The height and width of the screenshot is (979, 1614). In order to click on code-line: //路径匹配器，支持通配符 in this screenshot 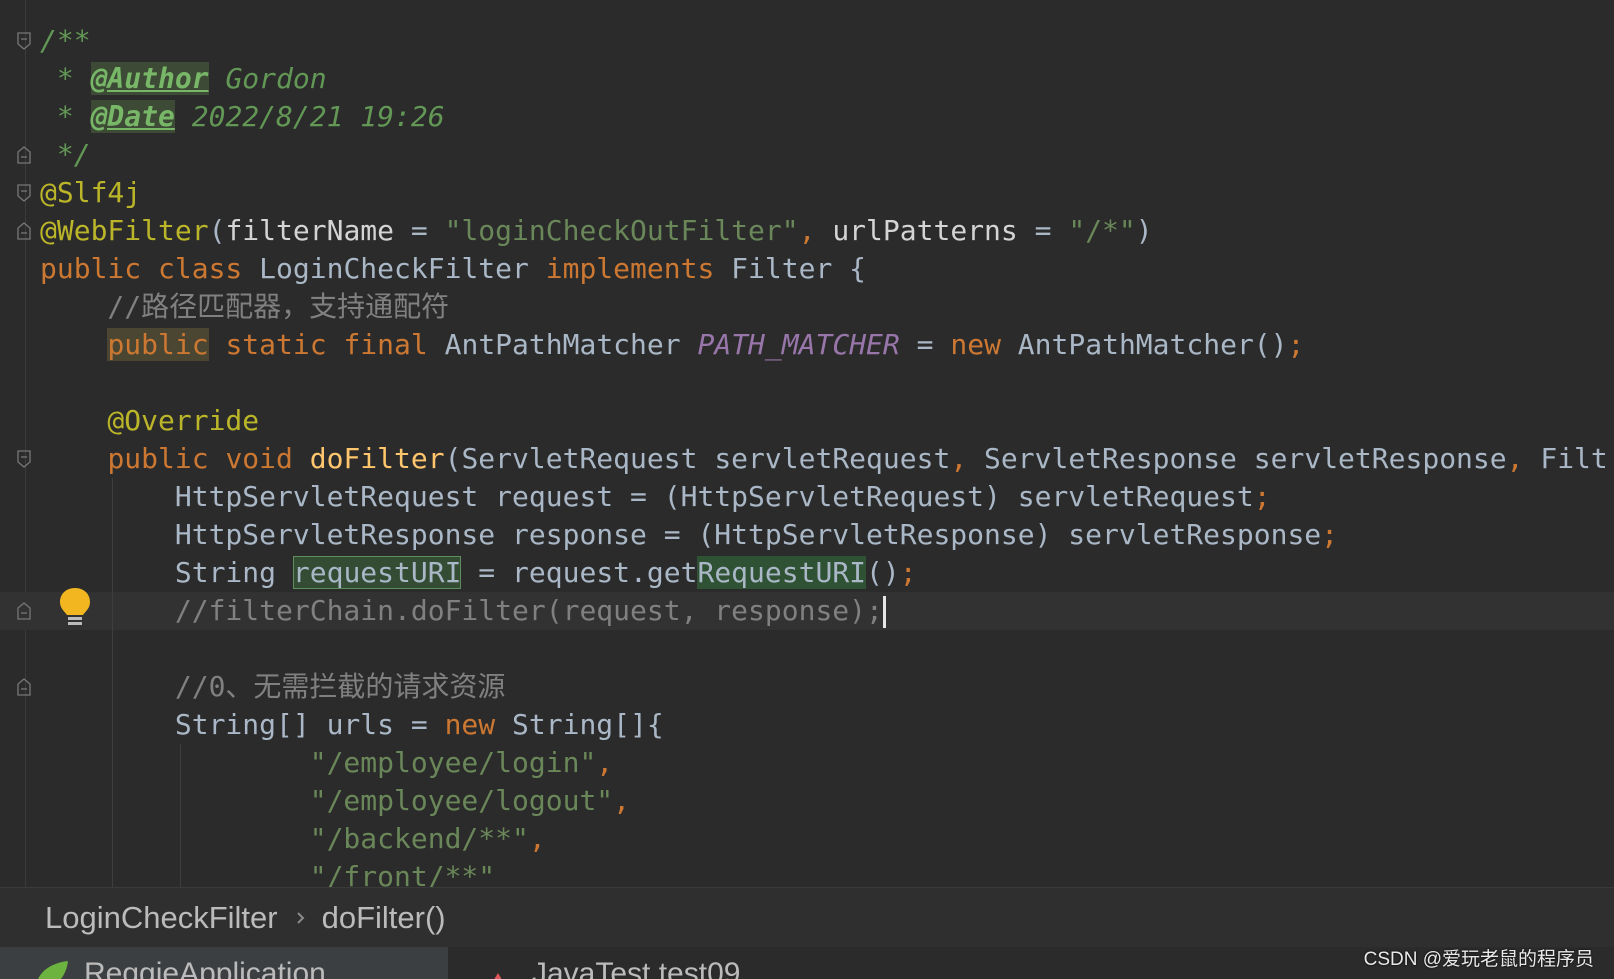, I will do `click(827, 307)`.